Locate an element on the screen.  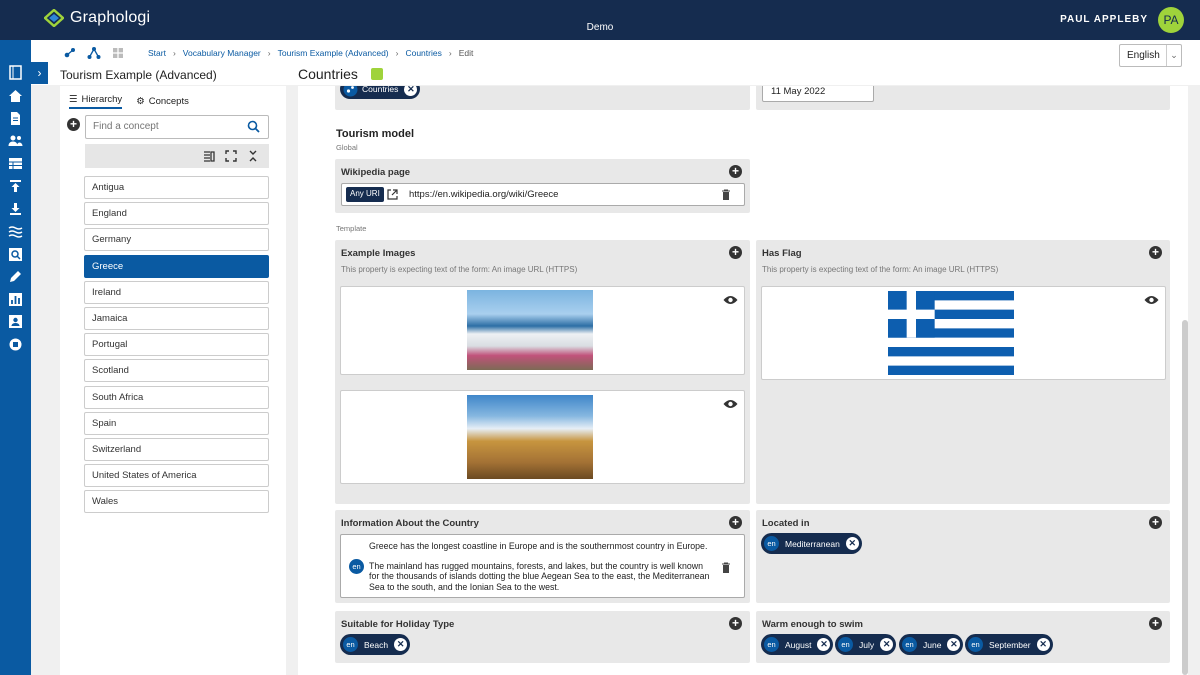
book-icon is located at coordinates (15, 72).